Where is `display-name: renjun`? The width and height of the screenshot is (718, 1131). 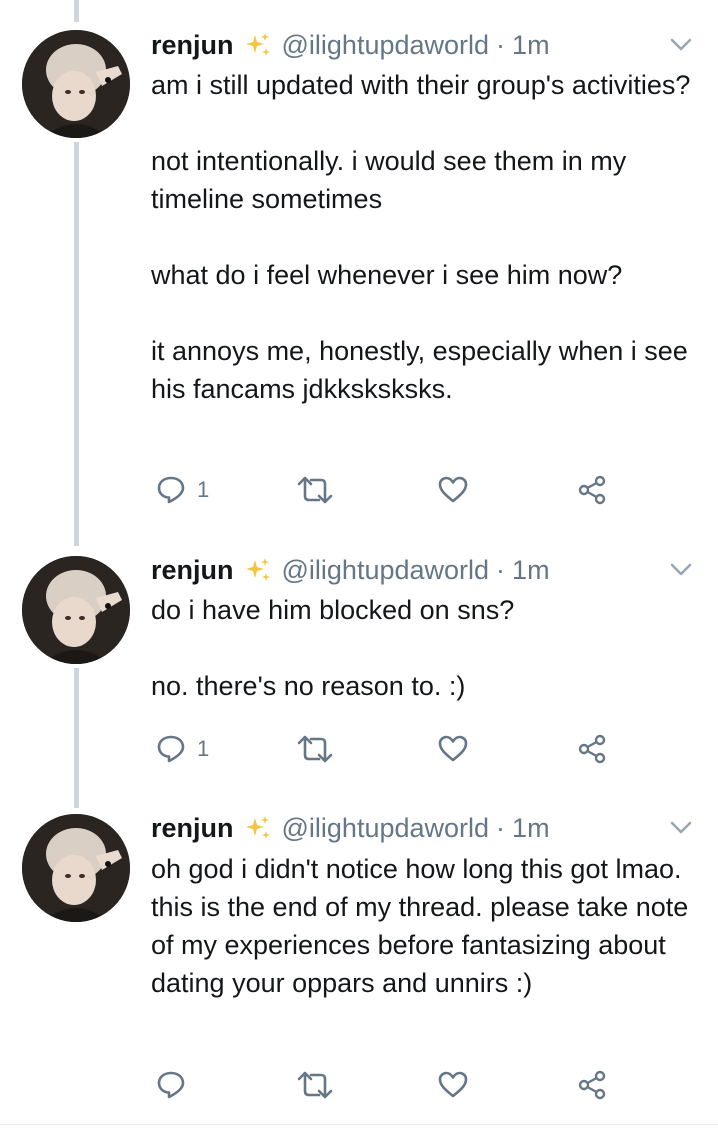
display-name: renjun is located at coordinates (192, 828).